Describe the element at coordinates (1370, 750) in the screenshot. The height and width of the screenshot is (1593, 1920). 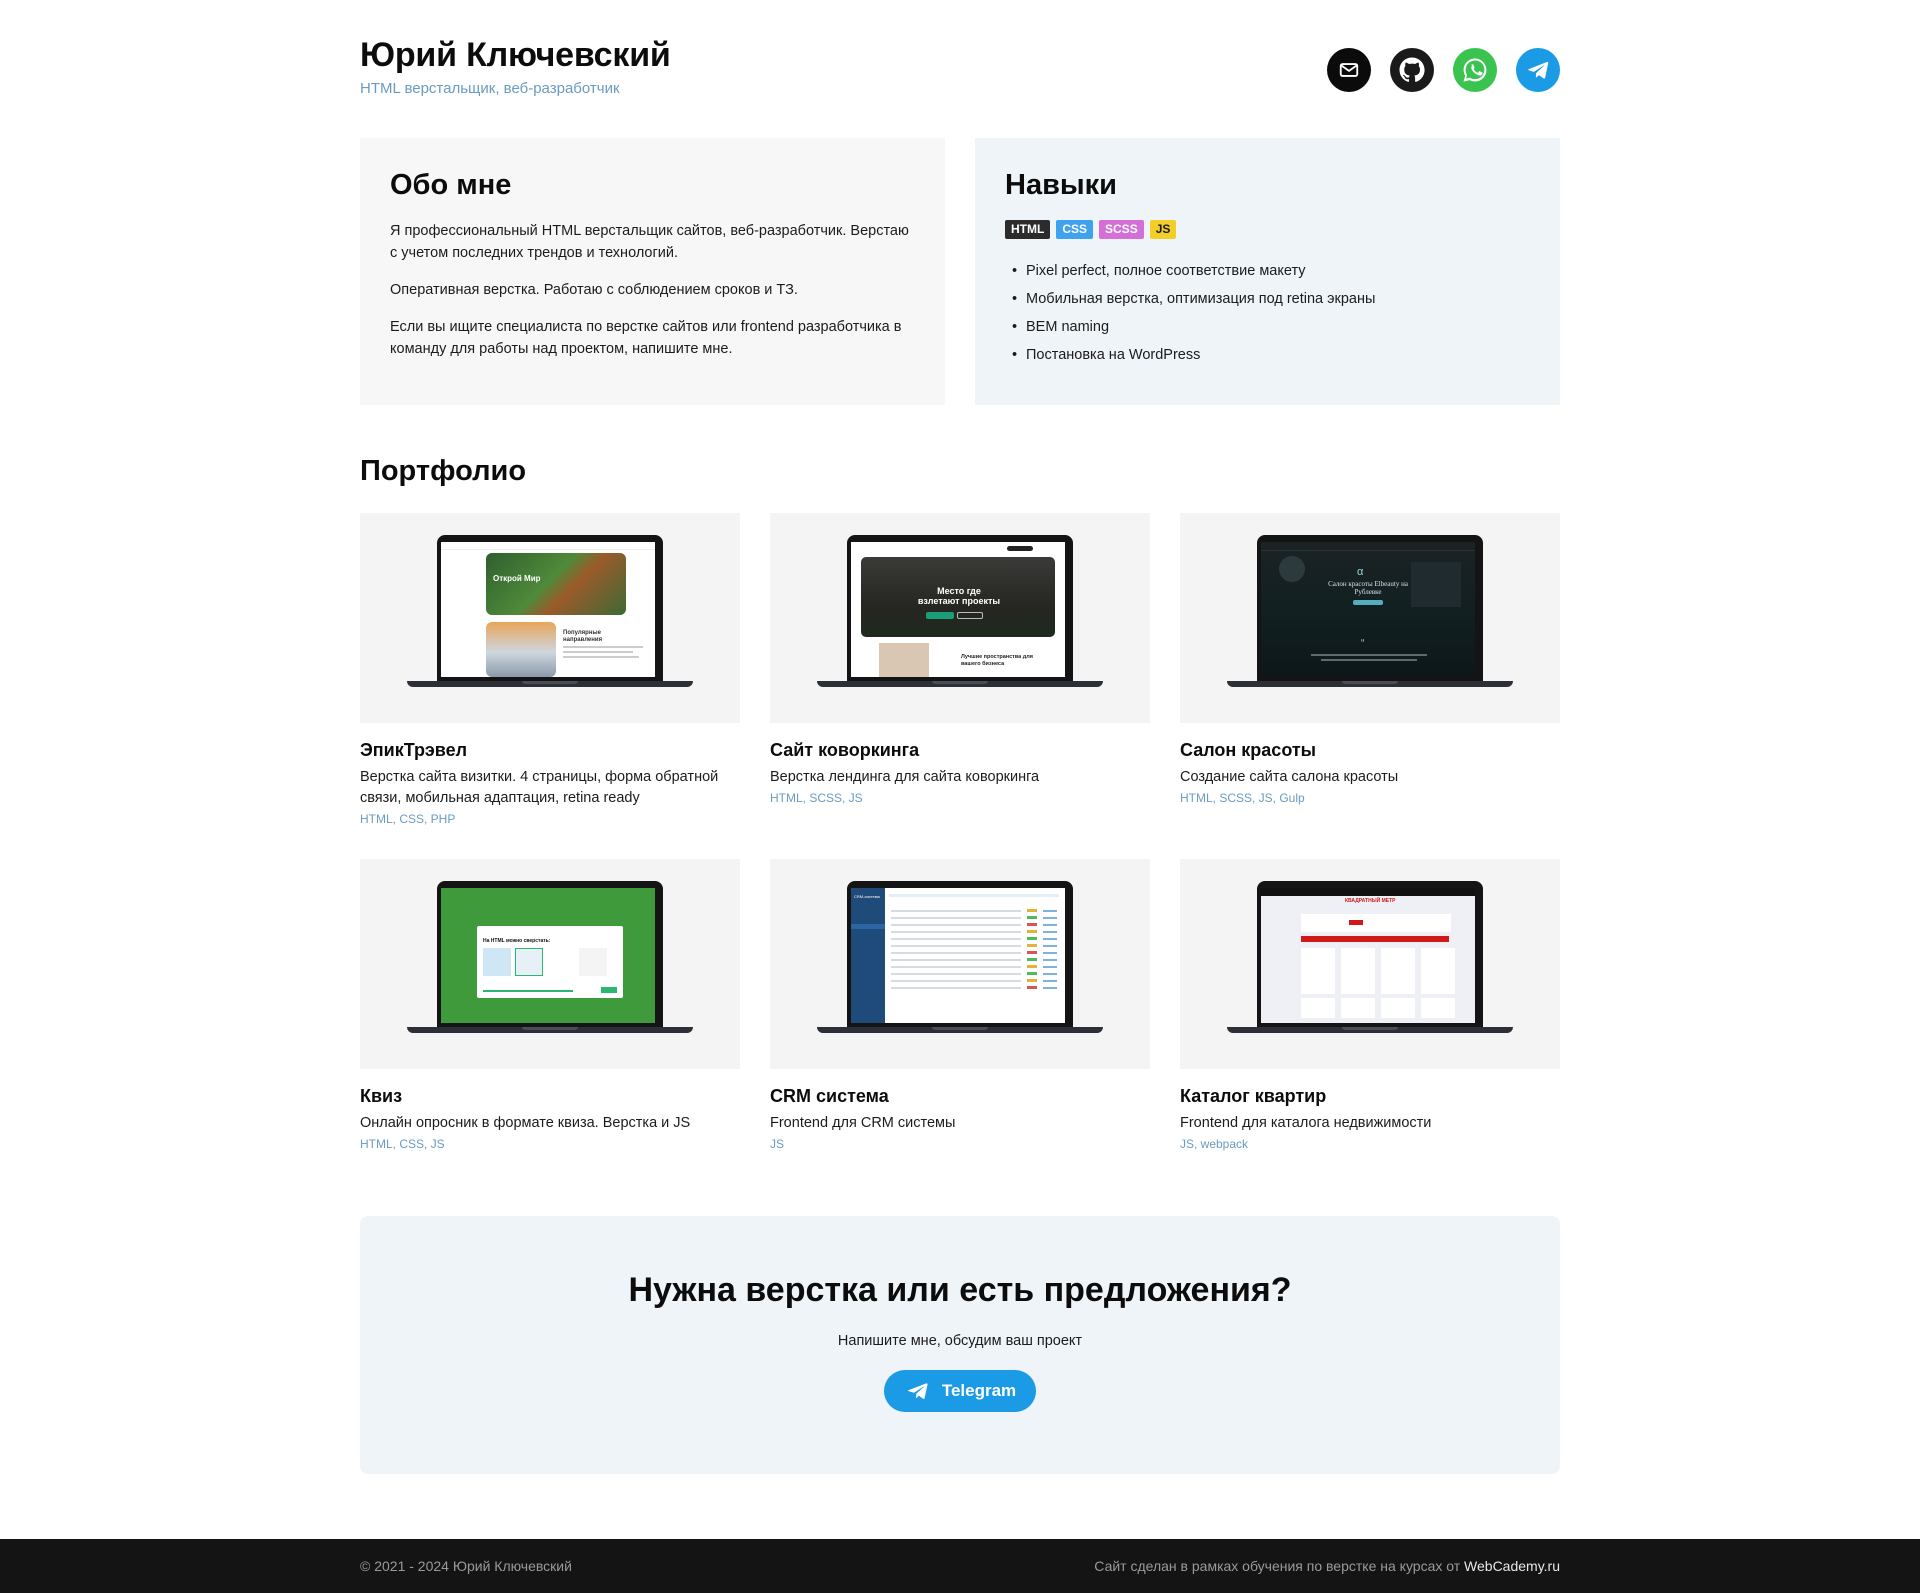
I see `project-title: Салон красоты` at that location.